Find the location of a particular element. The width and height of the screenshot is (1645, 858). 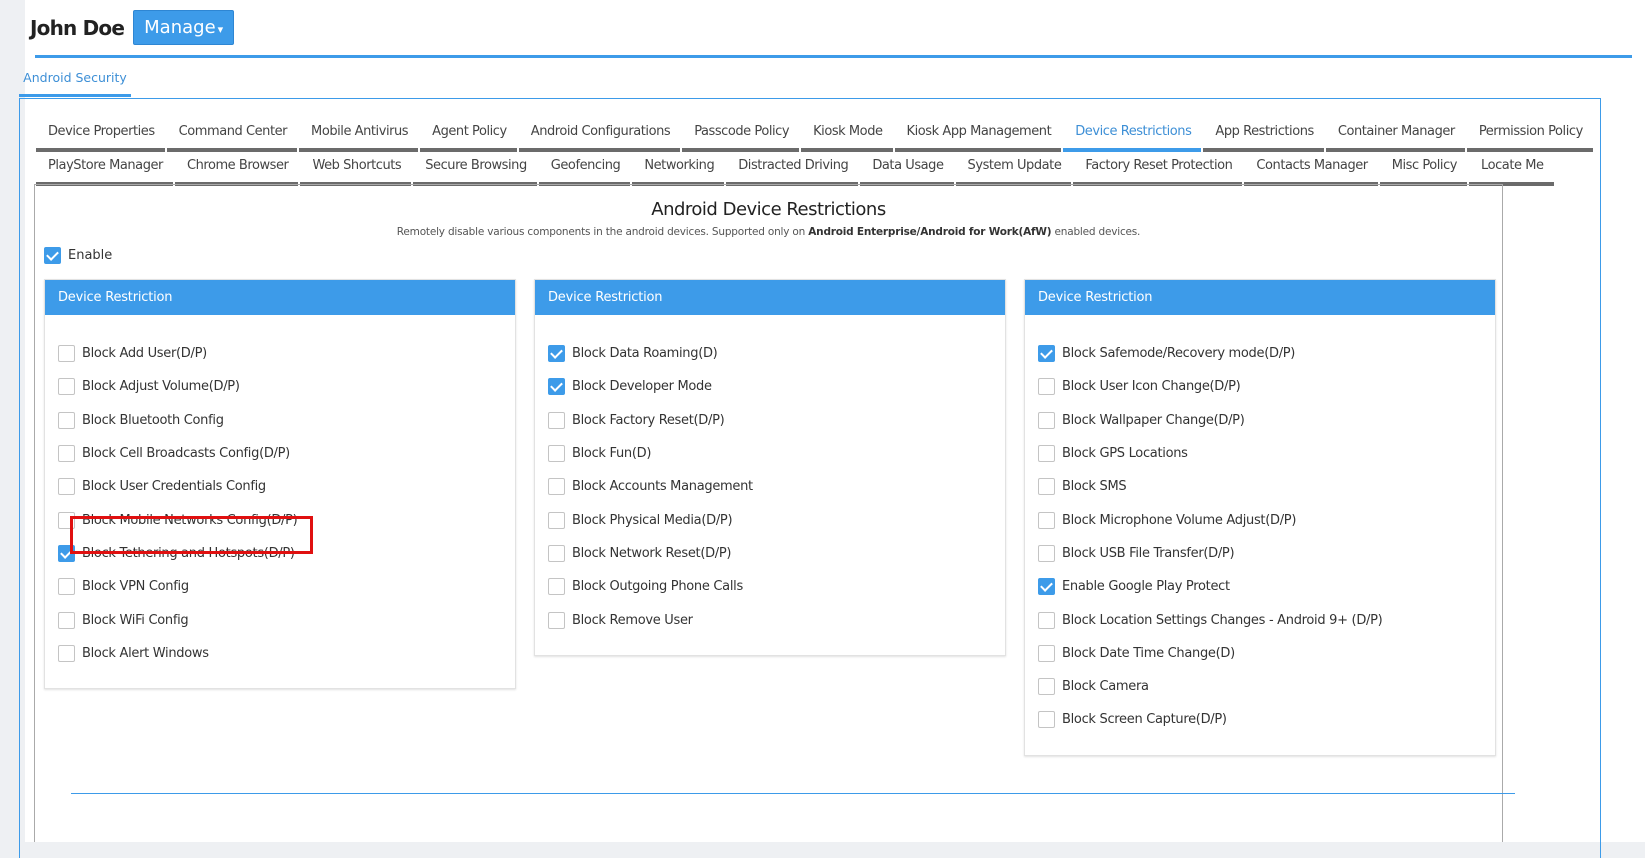

restriction-item-block-date-time-change-d: Block Date Time Change(D) is located at coordinates (1266, 653).